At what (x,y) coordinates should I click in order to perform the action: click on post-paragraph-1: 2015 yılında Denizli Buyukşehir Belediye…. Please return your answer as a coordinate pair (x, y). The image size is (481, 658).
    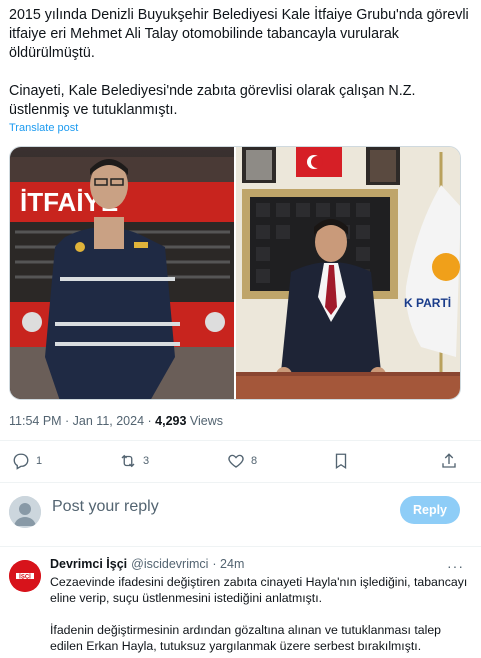
    Looking at the image, I should click on (239, 34).